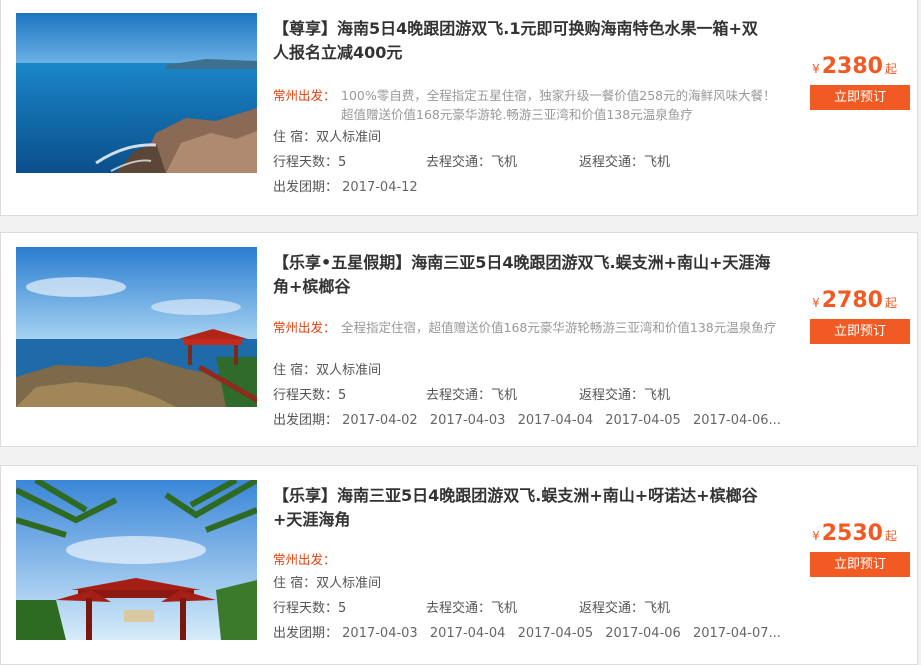 The width and height of the screenshot is (921, 665). Describe the element at coordinates (559, 327) in the screenshot. I see `description-text: 全程指定住宿，超值赠送价值168元豪华游轮畅游三亚湾和价值138元温泉鱼疗` at that location.